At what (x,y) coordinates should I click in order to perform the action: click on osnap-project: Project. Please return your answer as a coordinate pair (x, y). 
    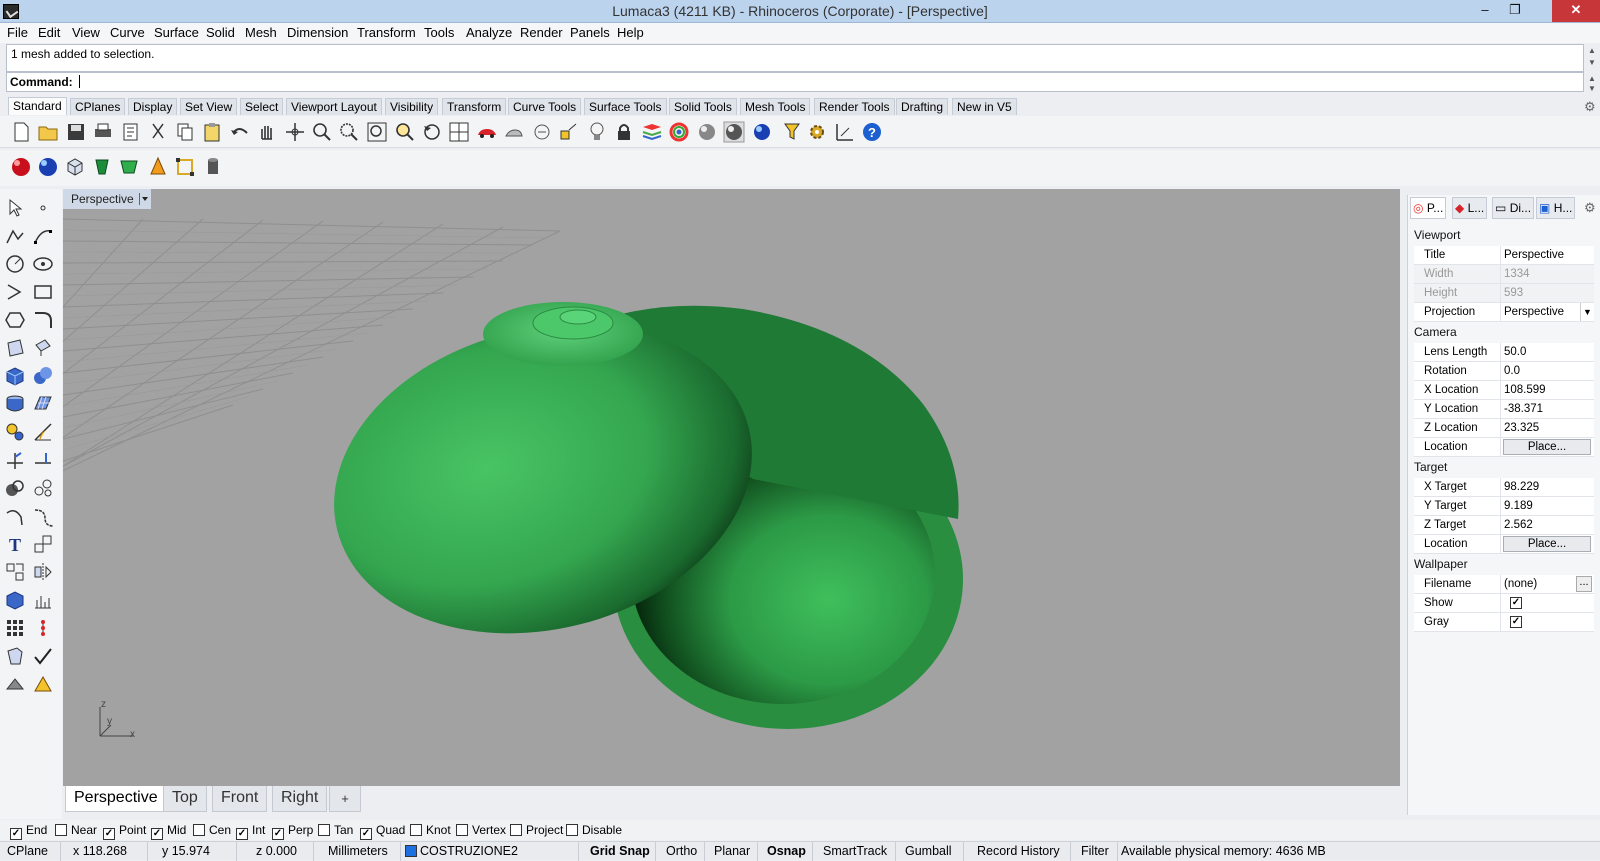
    Looking at the image, I should click on (536, 830).